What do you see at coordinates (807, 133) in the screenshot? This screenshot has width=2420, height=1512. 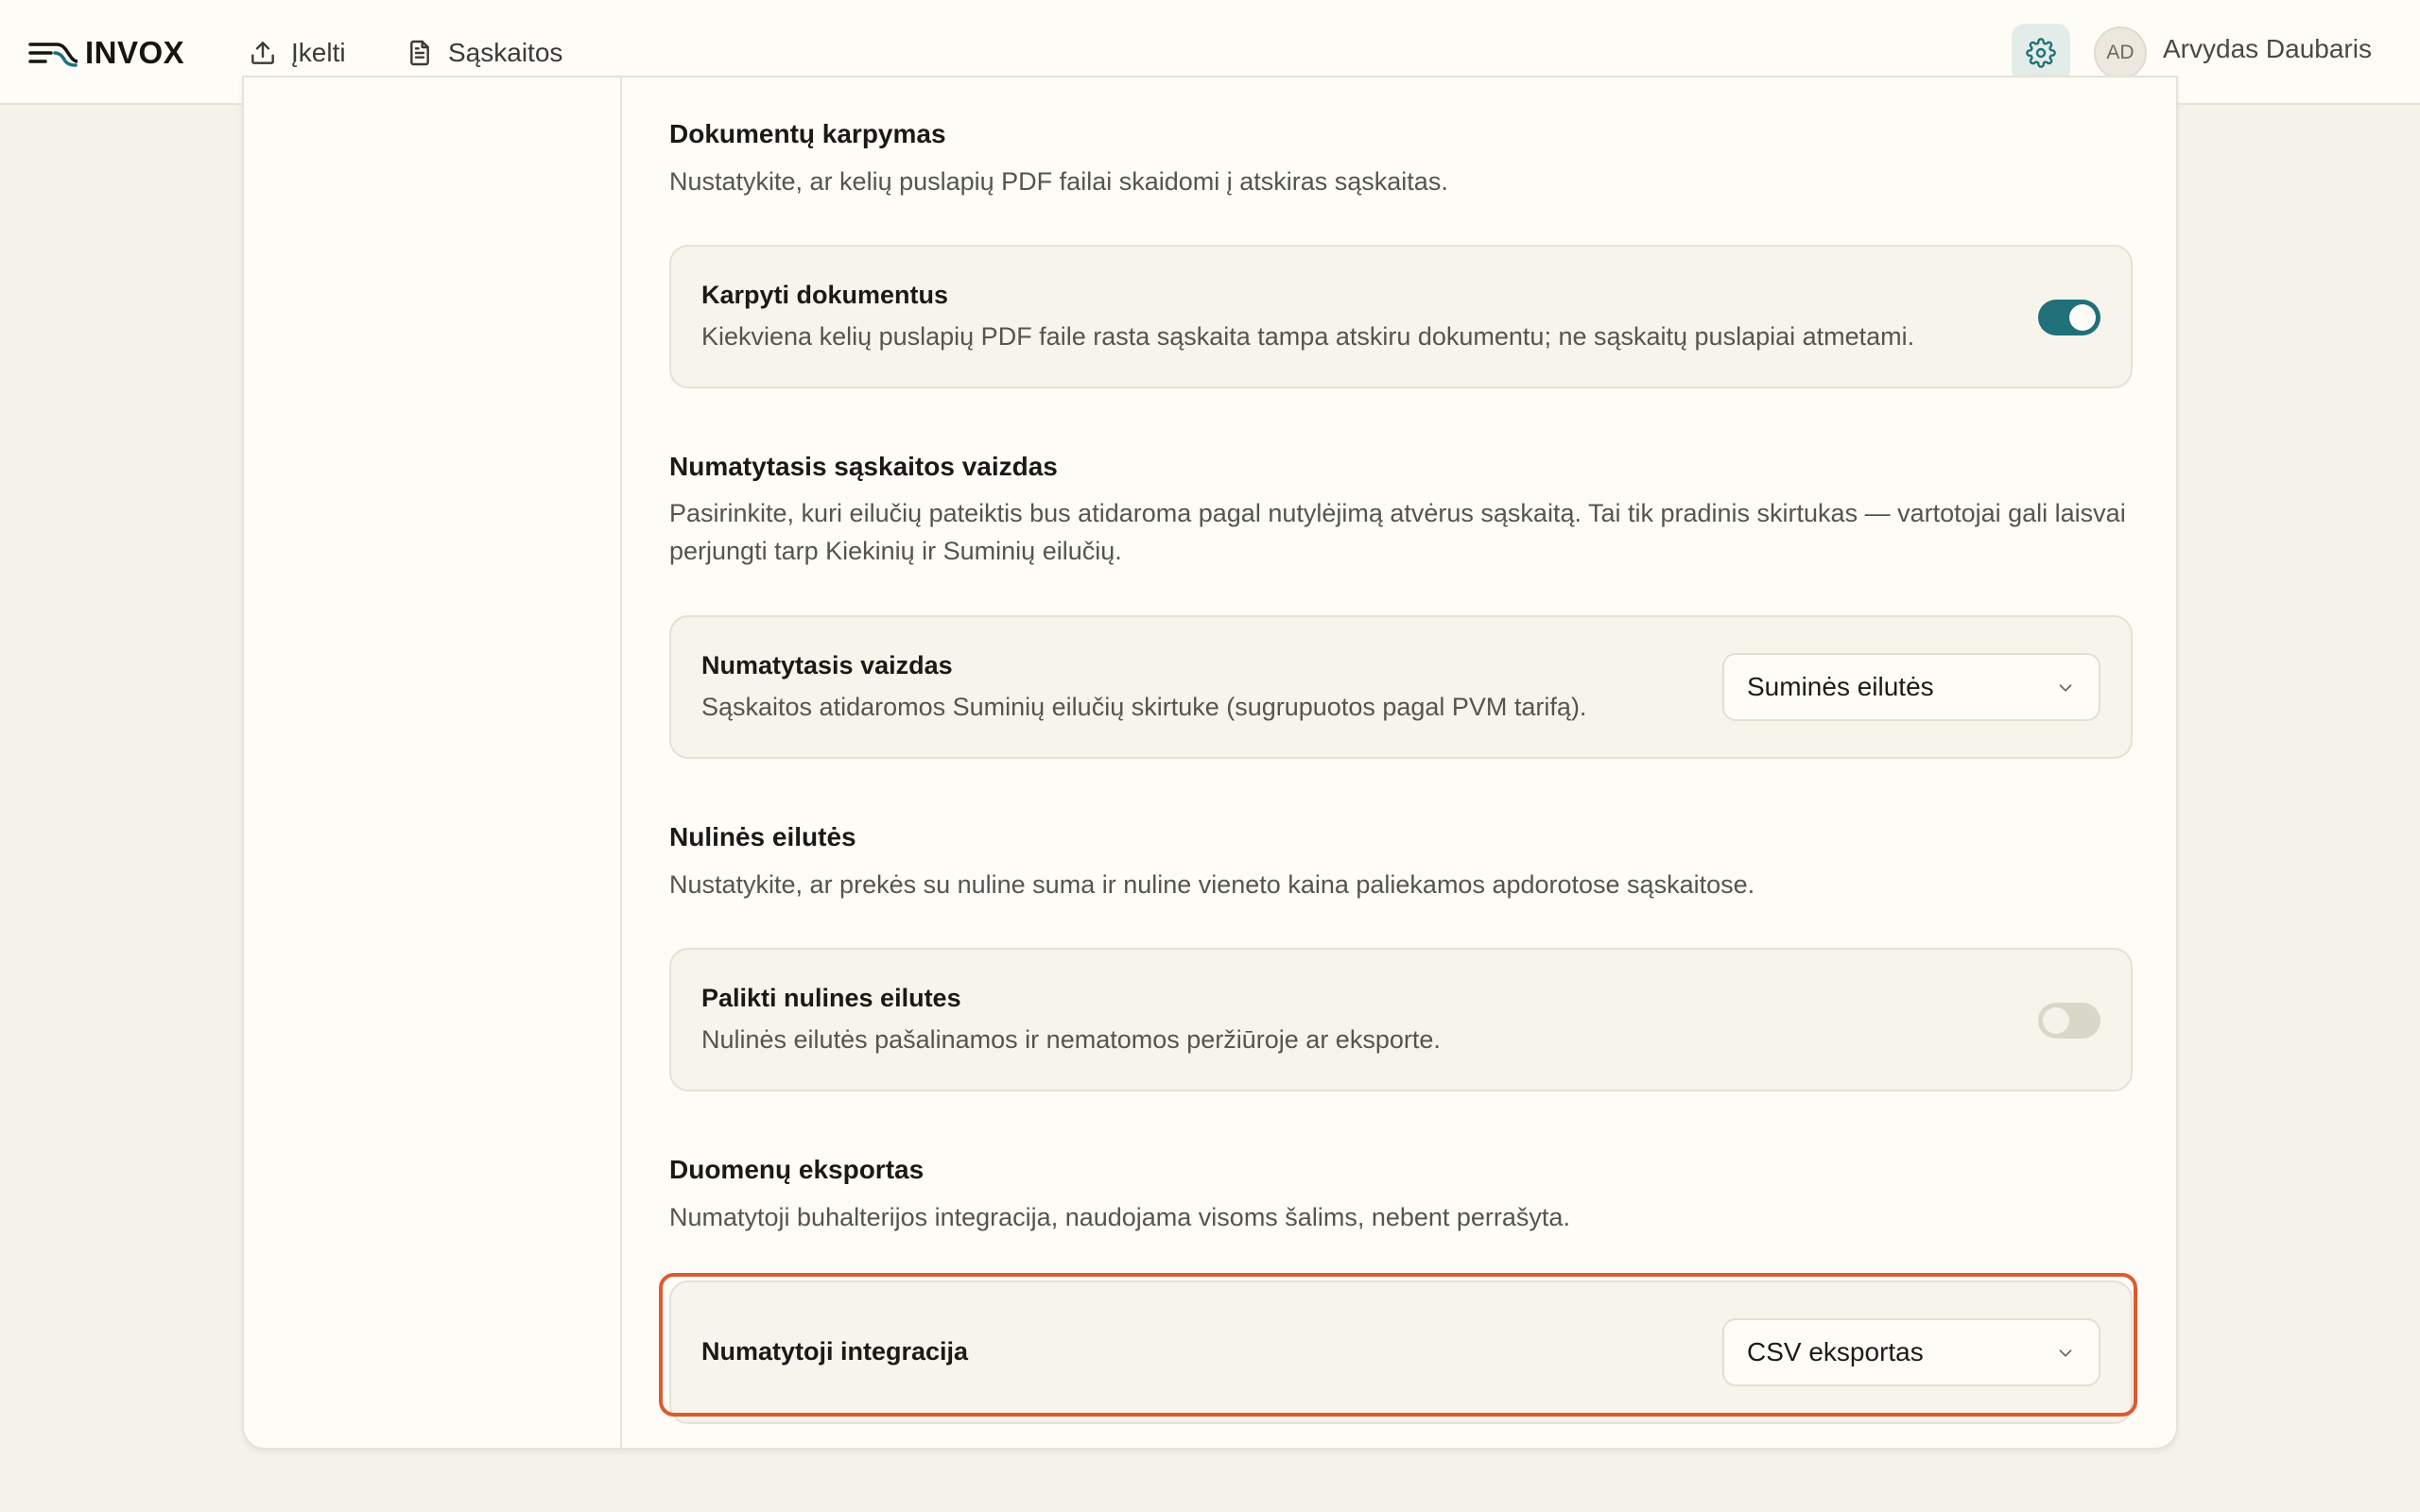 I see `section-title-splitting: Dokumentų karpymas` at bounding box center [807, 133].